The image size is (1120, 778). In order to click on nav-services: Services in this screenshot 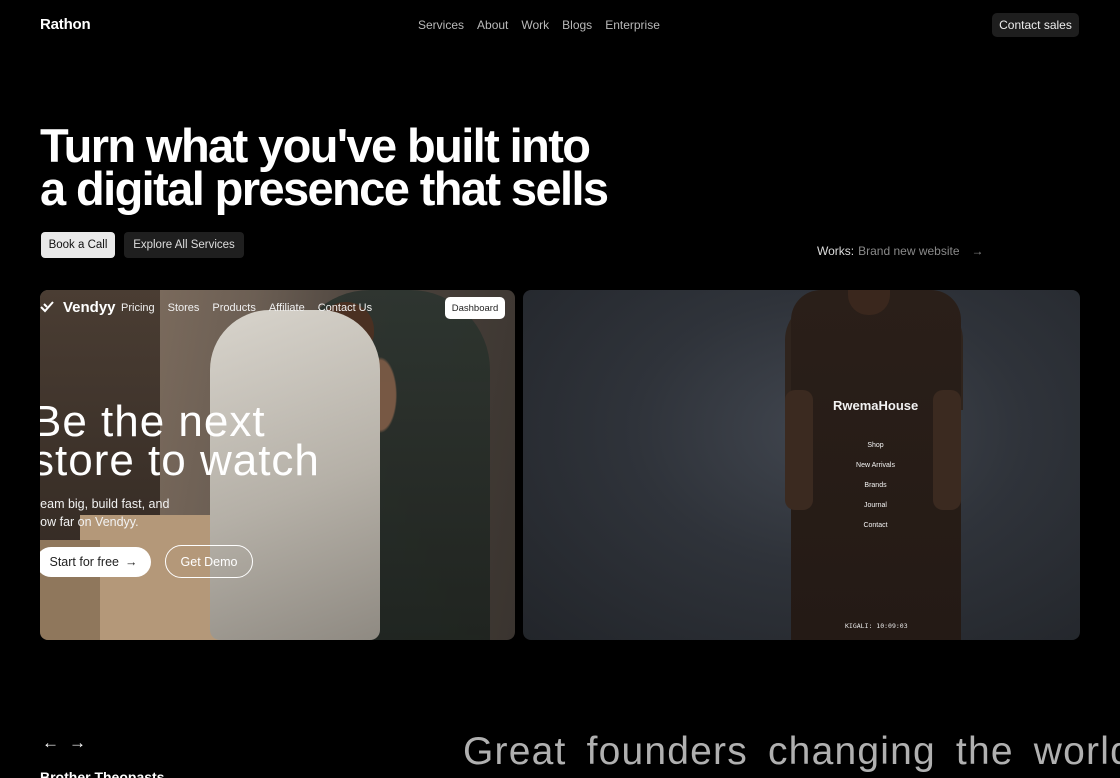, I will do `click(441, 25)`.